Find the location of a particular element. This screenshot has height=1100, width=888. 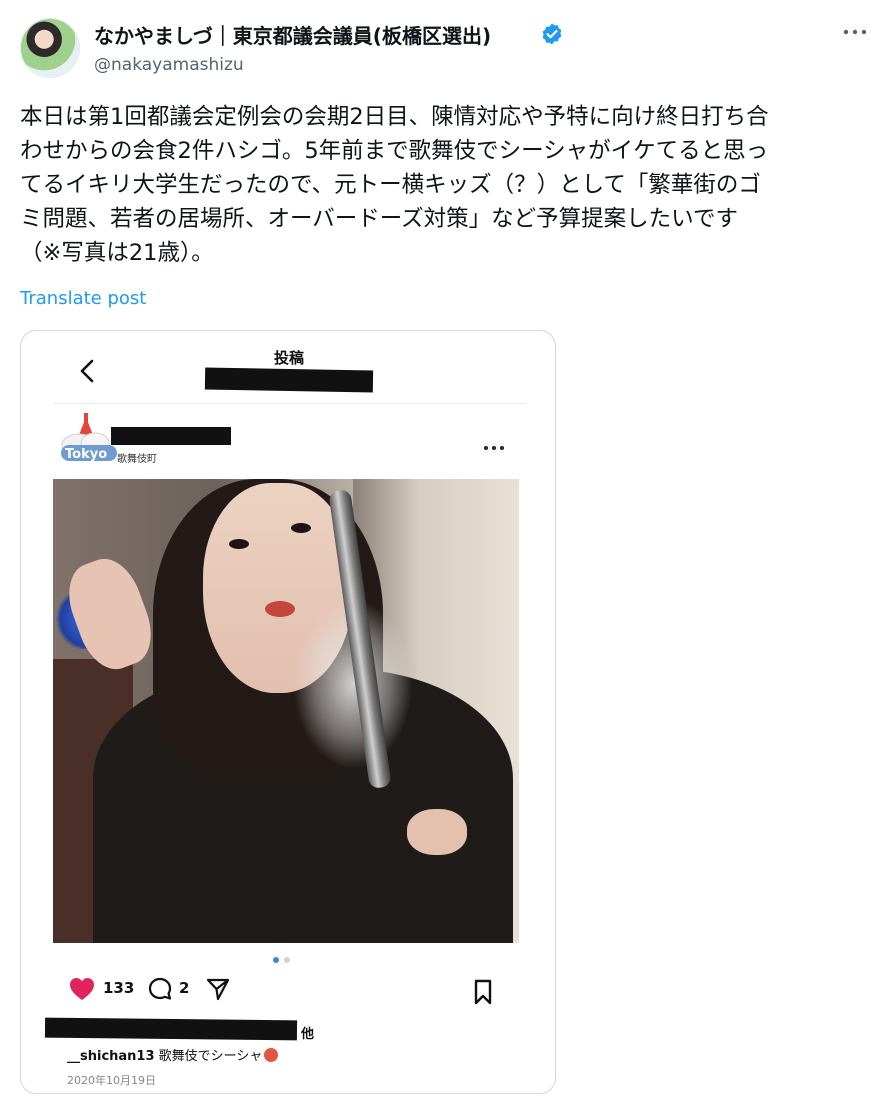

display-name: なかやましづ｜東京都議会議員(板橋区選出) is located at coordinates (292, 34).